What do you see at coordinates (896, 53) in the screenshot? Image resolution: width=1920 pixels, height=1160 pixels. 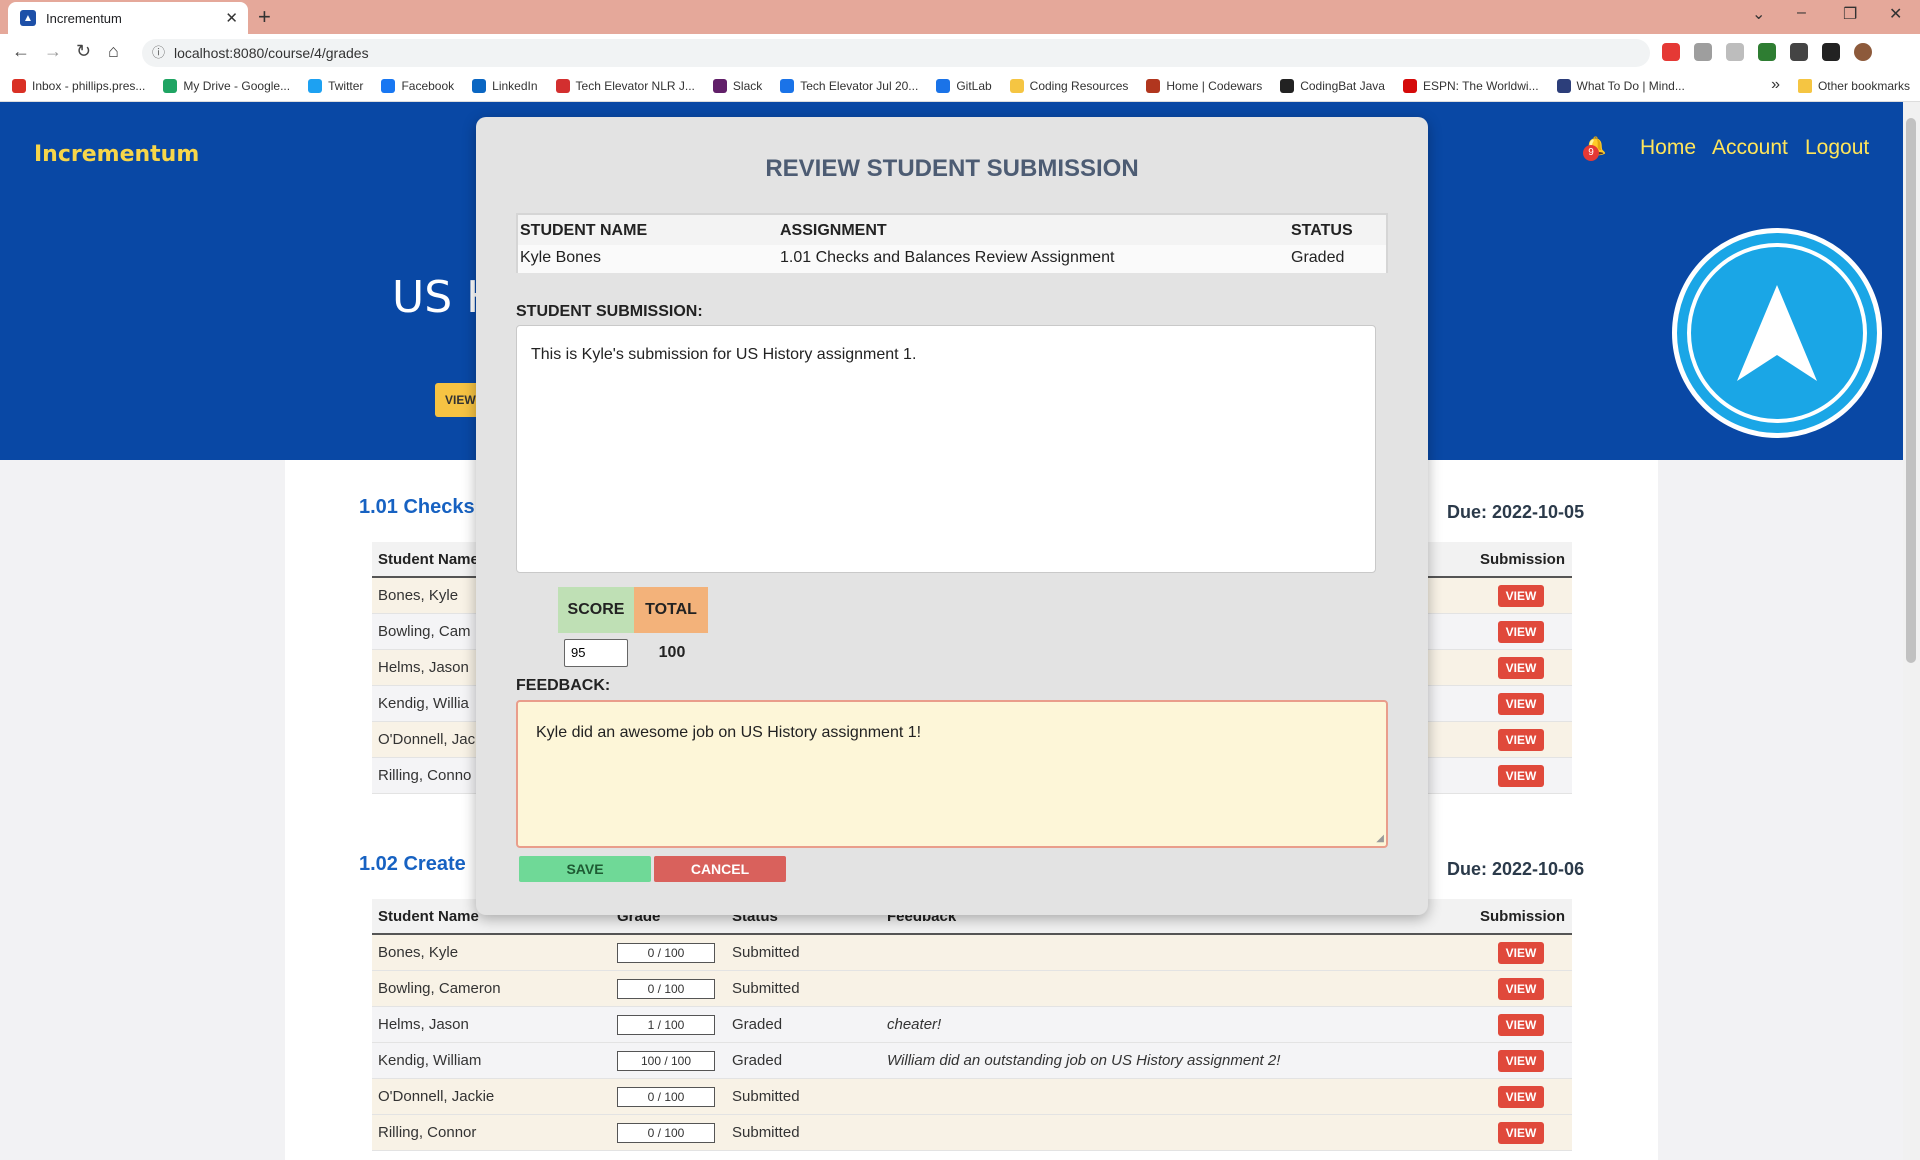 I see `address-bar: ⓘ localhost:8080/course/4/grades` at bounding box center [896, 53].